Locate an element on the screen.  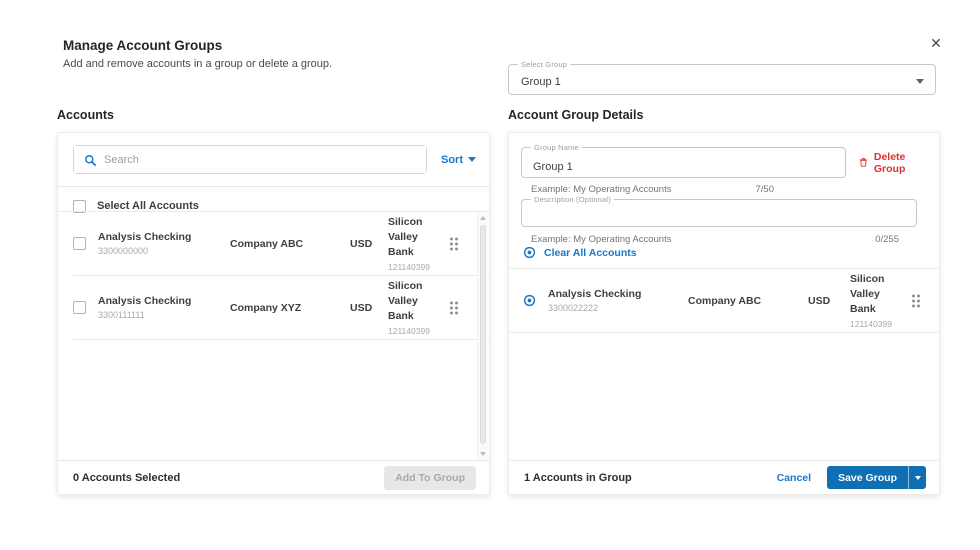
description-field: Description (Optional) is located at coordinates (719, 211).